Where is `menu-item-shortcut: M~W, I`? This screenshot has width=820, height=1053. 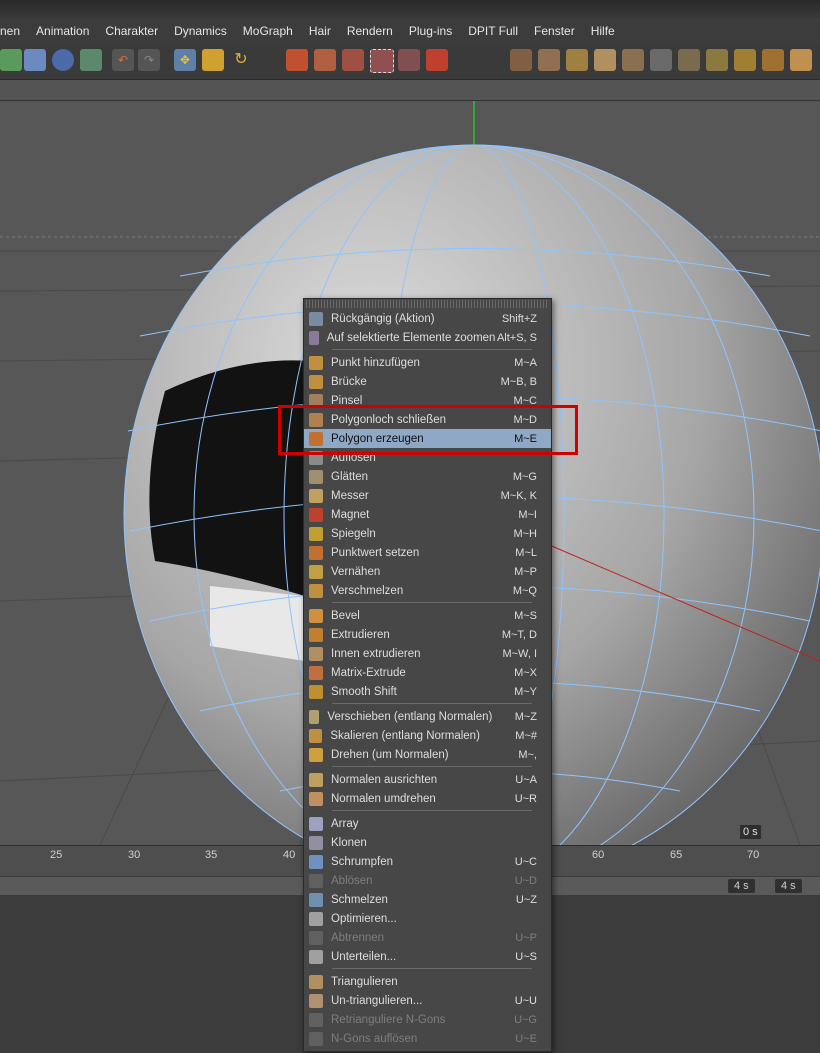
menu-item-shortcut: M~W, I is located at coordinates (519, 653).